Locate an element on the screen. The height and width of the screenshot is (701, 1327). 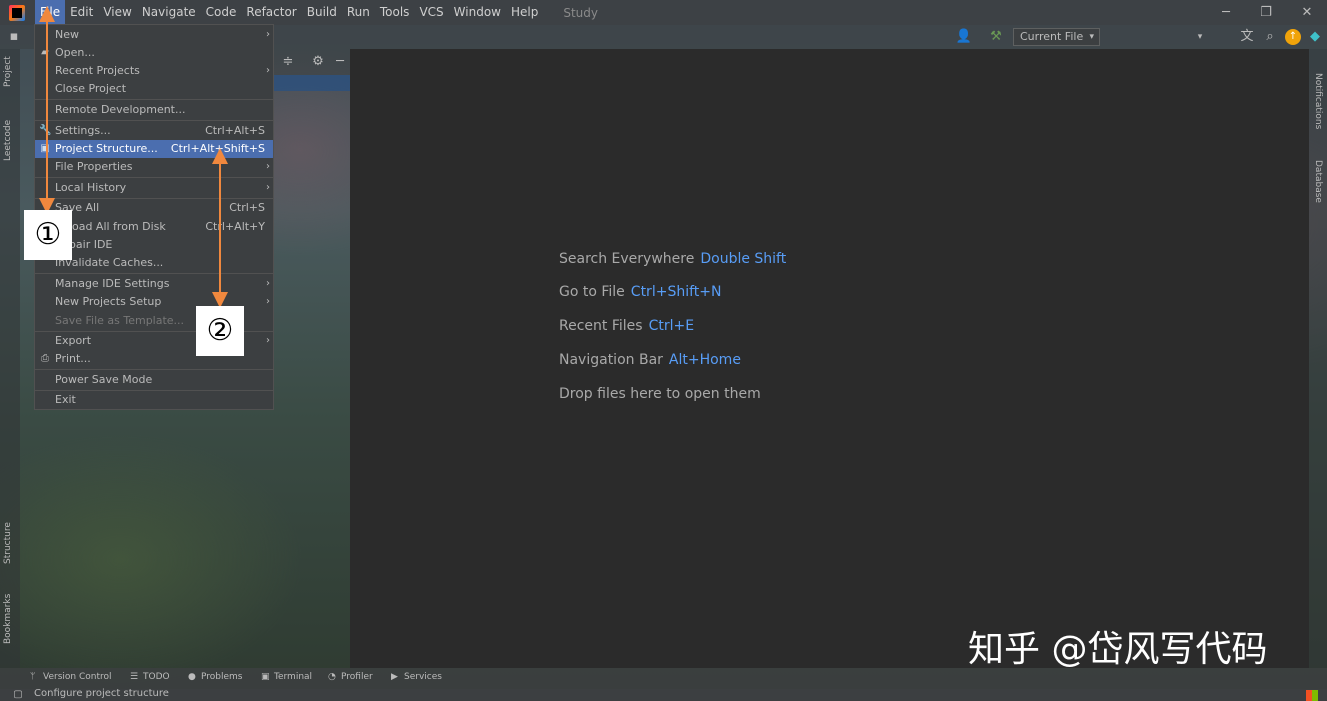
profiler-icon: ◔ is located at coordinates (332, 677).